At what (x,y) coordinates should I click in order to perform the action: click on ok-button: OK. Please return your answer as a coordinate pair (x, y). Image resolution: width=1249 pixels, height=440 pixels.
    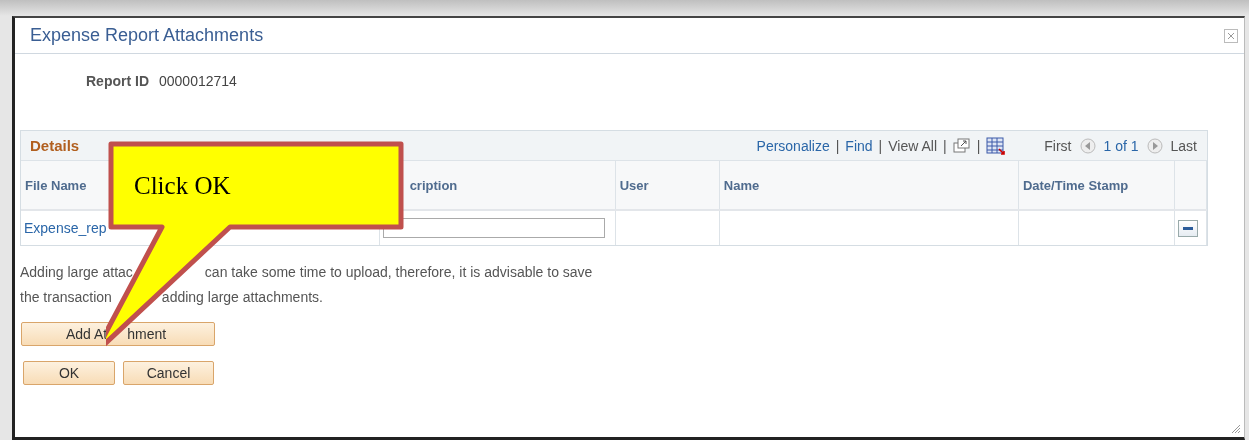
    Looking at the image, I should click on (69, 373).